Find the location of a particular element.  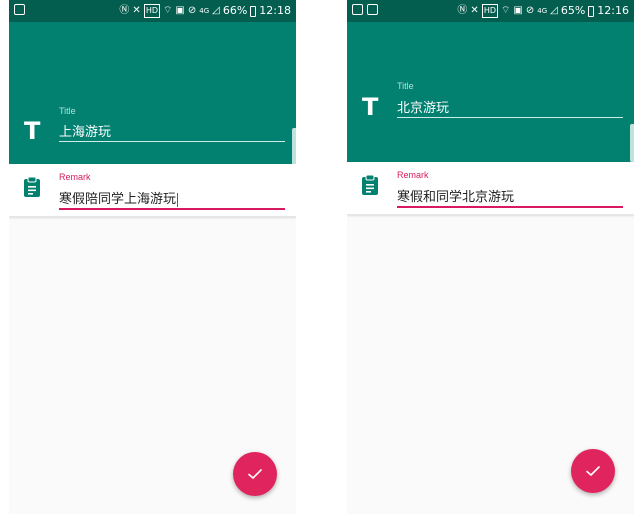

remark-input: 寒假陪同学上海游玩 is located at coordinates (172, 199).